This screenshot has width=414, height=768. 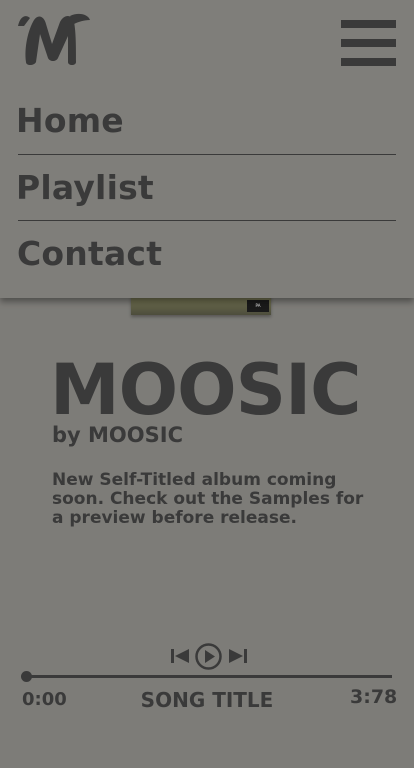 What do you see at coordinates (238, 656) in the screenshot?
I see `skip-next-icon` at bounding box center [238, 656].